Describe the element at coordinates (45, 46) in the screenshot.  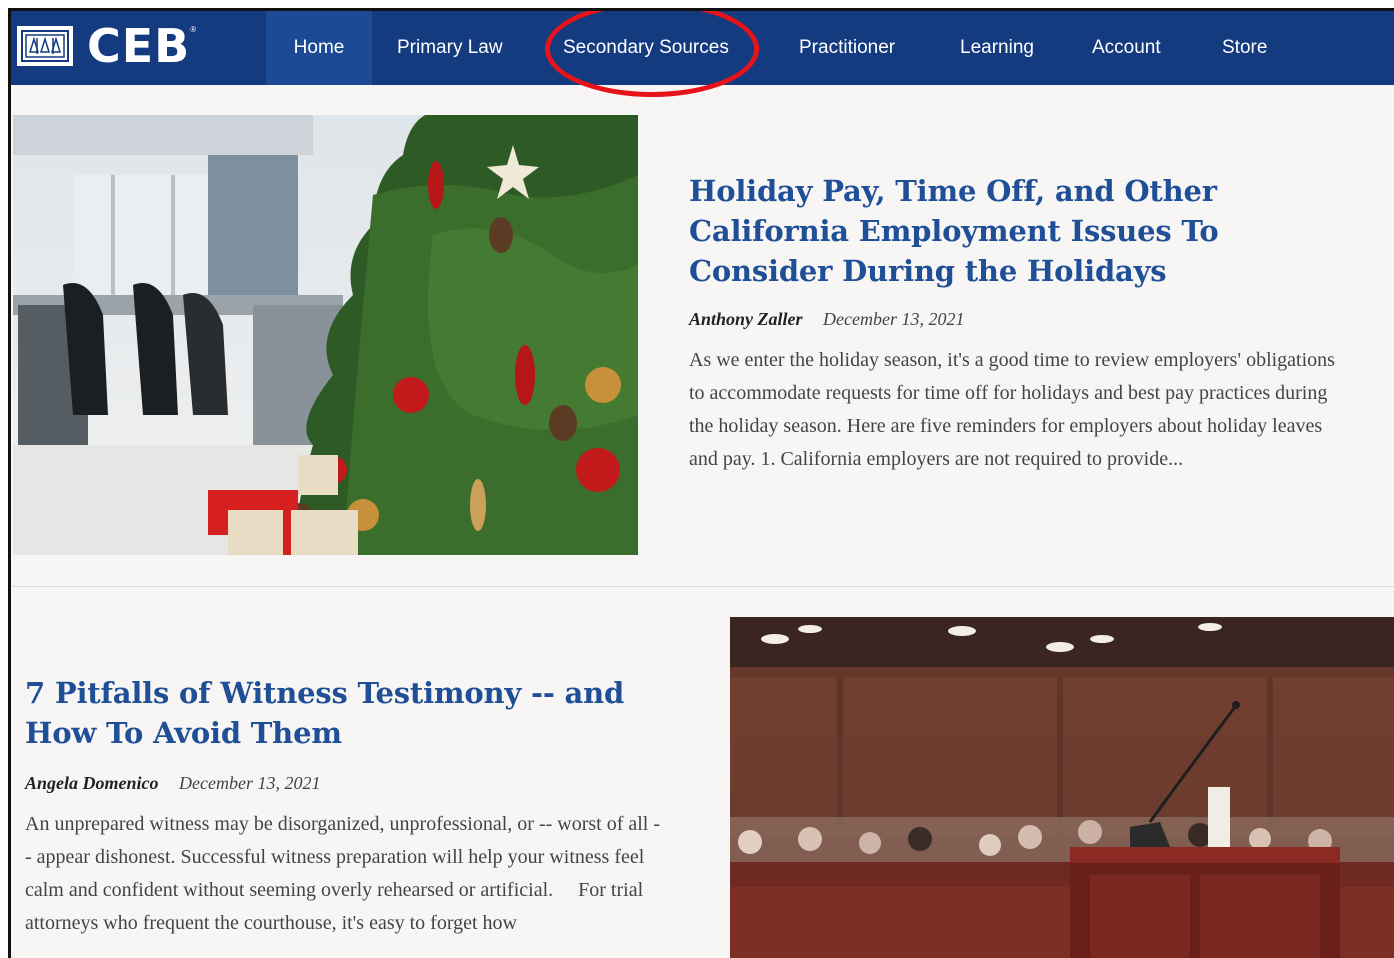
I see `scales-of-justice-icon` at that location.